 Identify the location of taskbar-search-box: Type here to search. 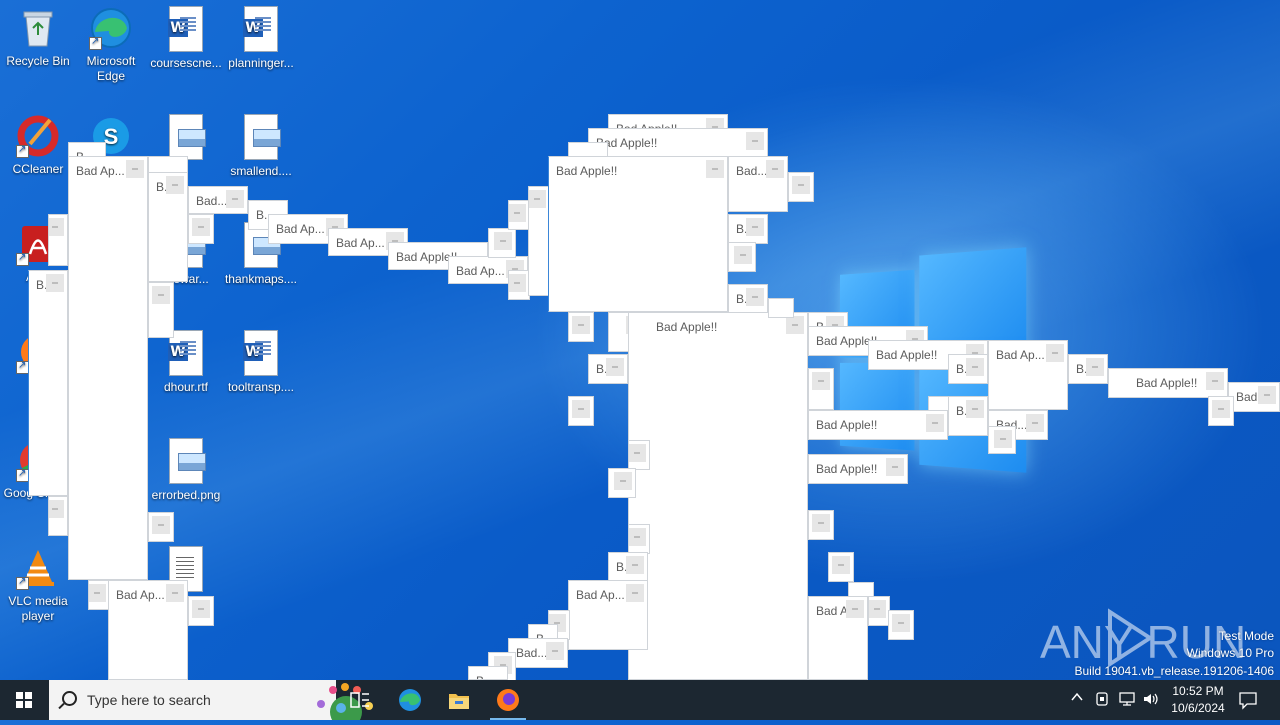
(211, 702).